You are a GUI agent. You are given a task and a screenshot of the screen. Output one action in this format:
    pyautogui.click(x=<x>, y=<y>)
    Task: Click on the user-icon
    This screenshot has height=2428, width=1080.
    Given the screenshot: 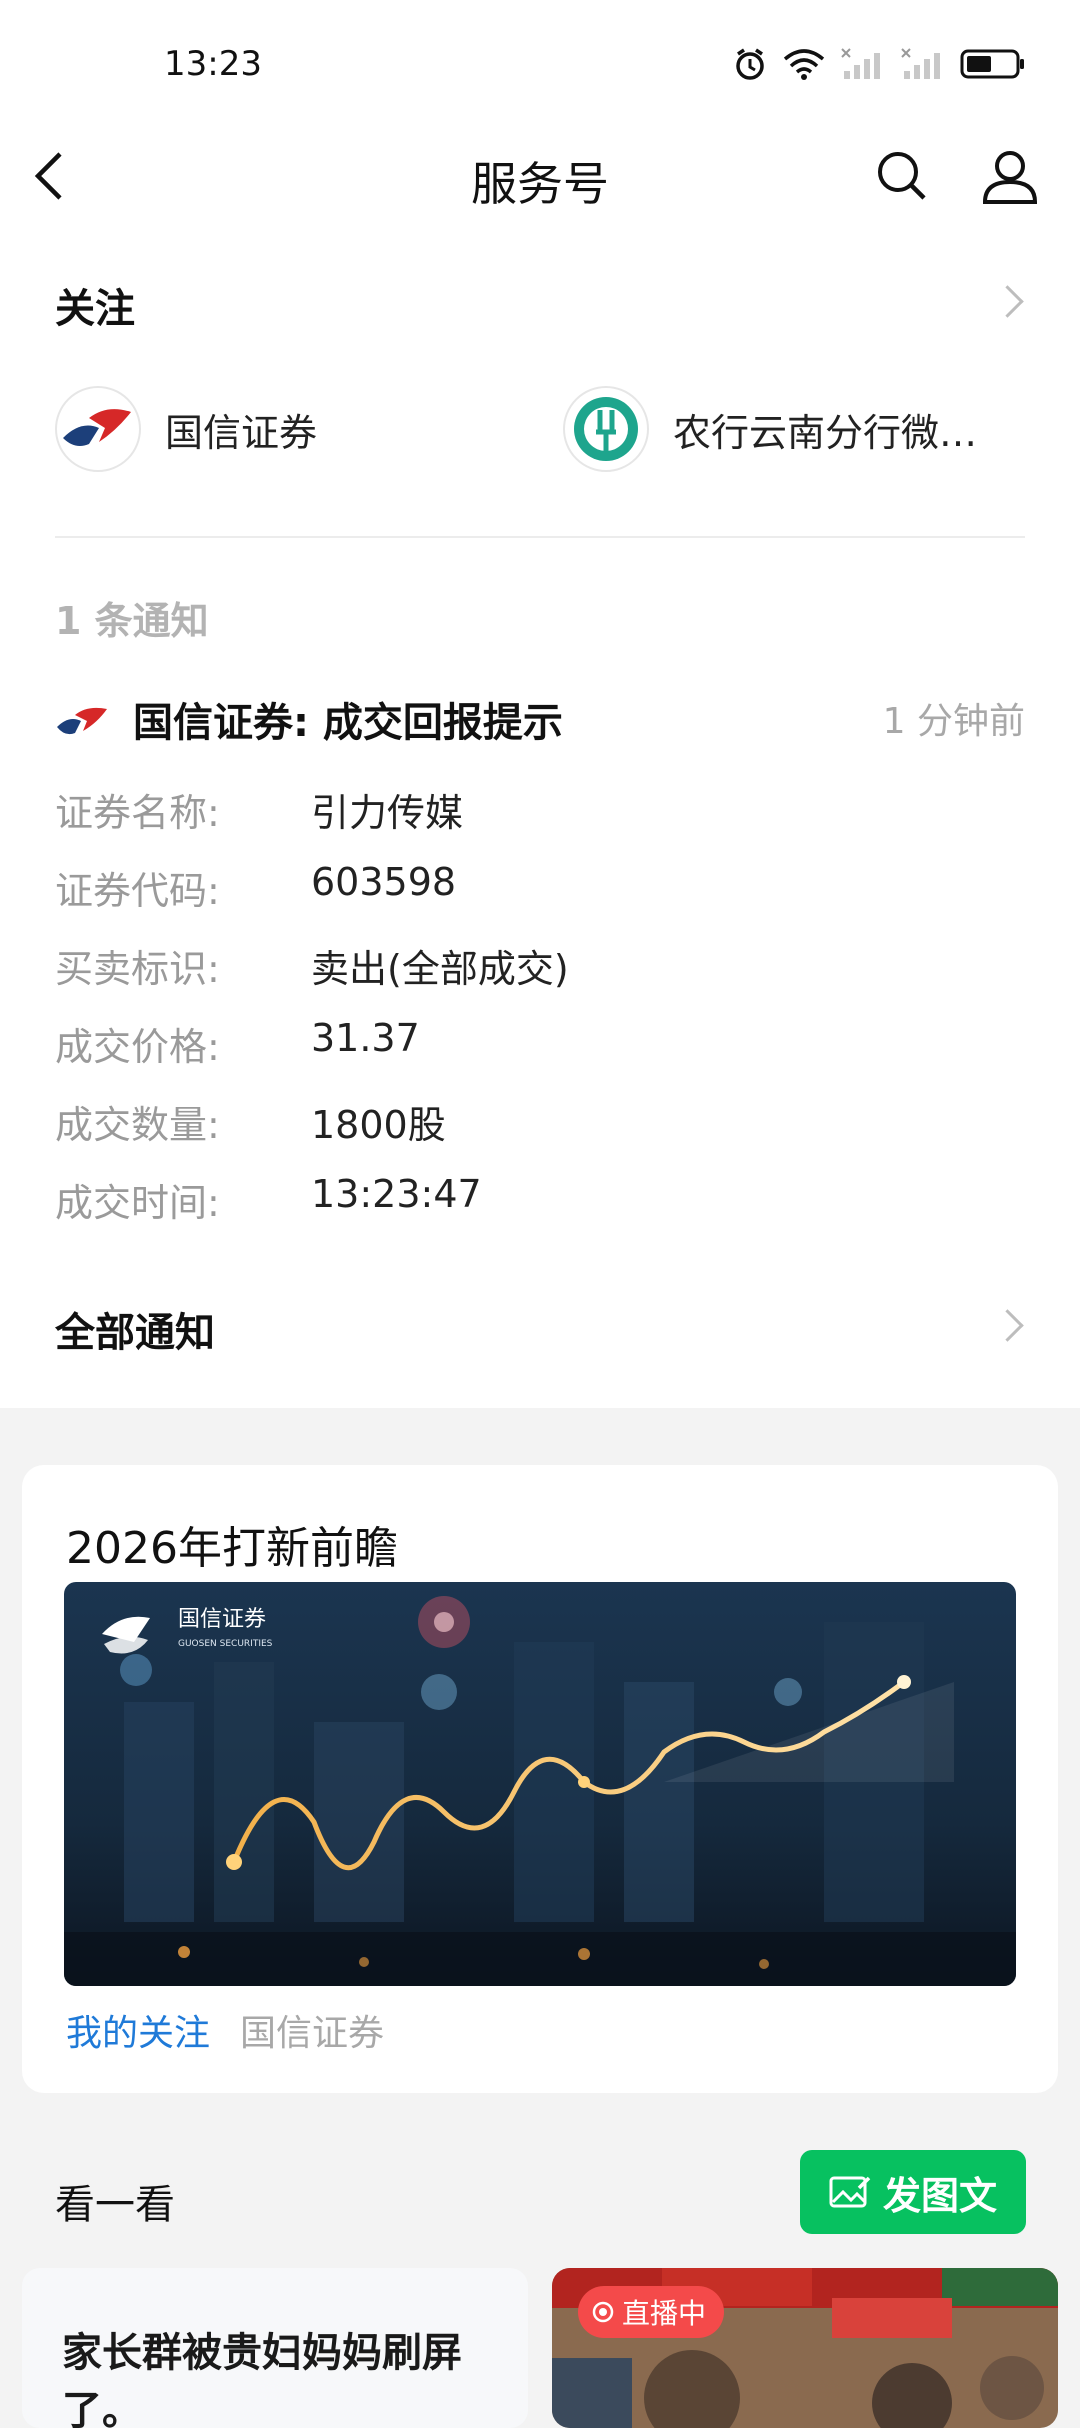 What is the action you would take?
    pyautogui.click(x=1010, y=177)
    